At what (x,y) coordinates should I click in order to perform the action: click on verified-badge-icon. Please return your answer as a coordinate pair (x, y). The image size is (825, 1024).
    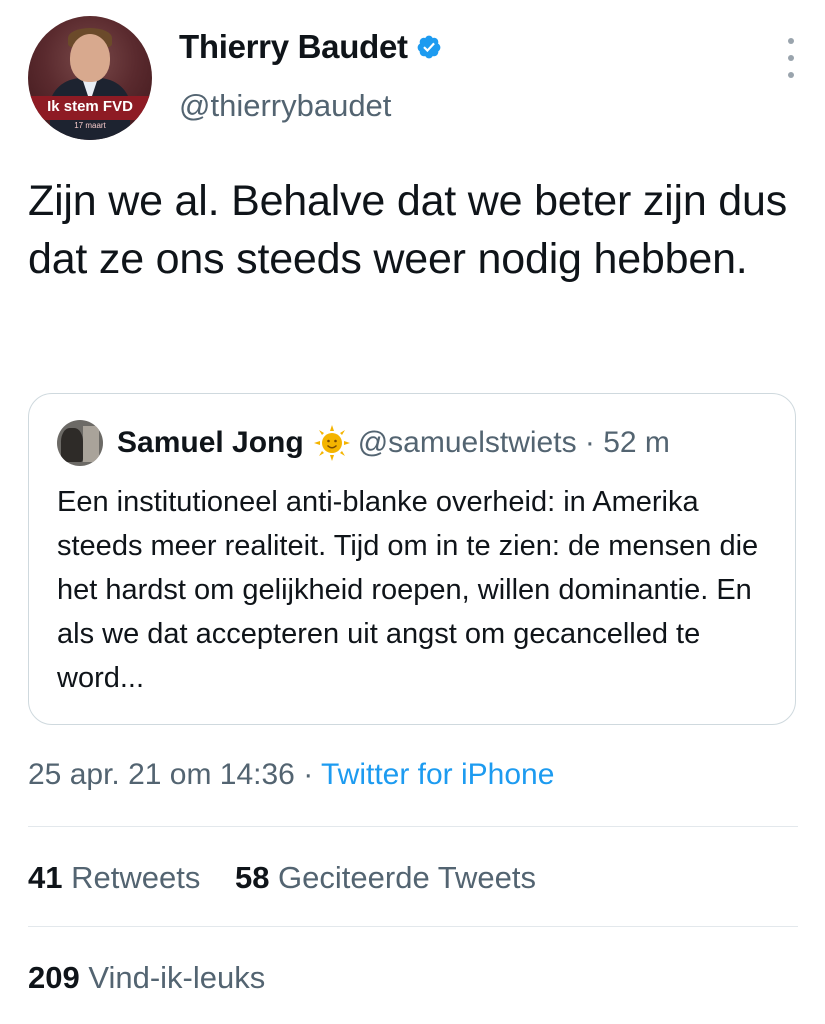
    Looking at the image, I should click on (429, 47).